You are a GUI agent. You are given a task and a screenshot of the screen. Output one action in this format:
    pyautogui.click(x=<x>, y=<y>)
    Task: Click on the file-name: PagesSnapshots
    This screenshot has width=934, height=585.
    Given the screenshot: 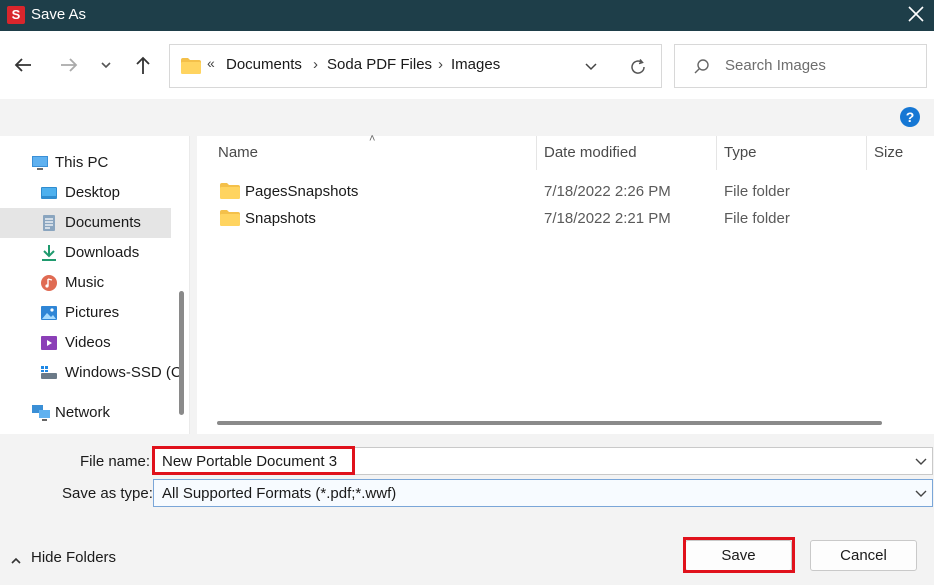 What is the action you would take?
    pyautogui.click(x=302, y=191)
    